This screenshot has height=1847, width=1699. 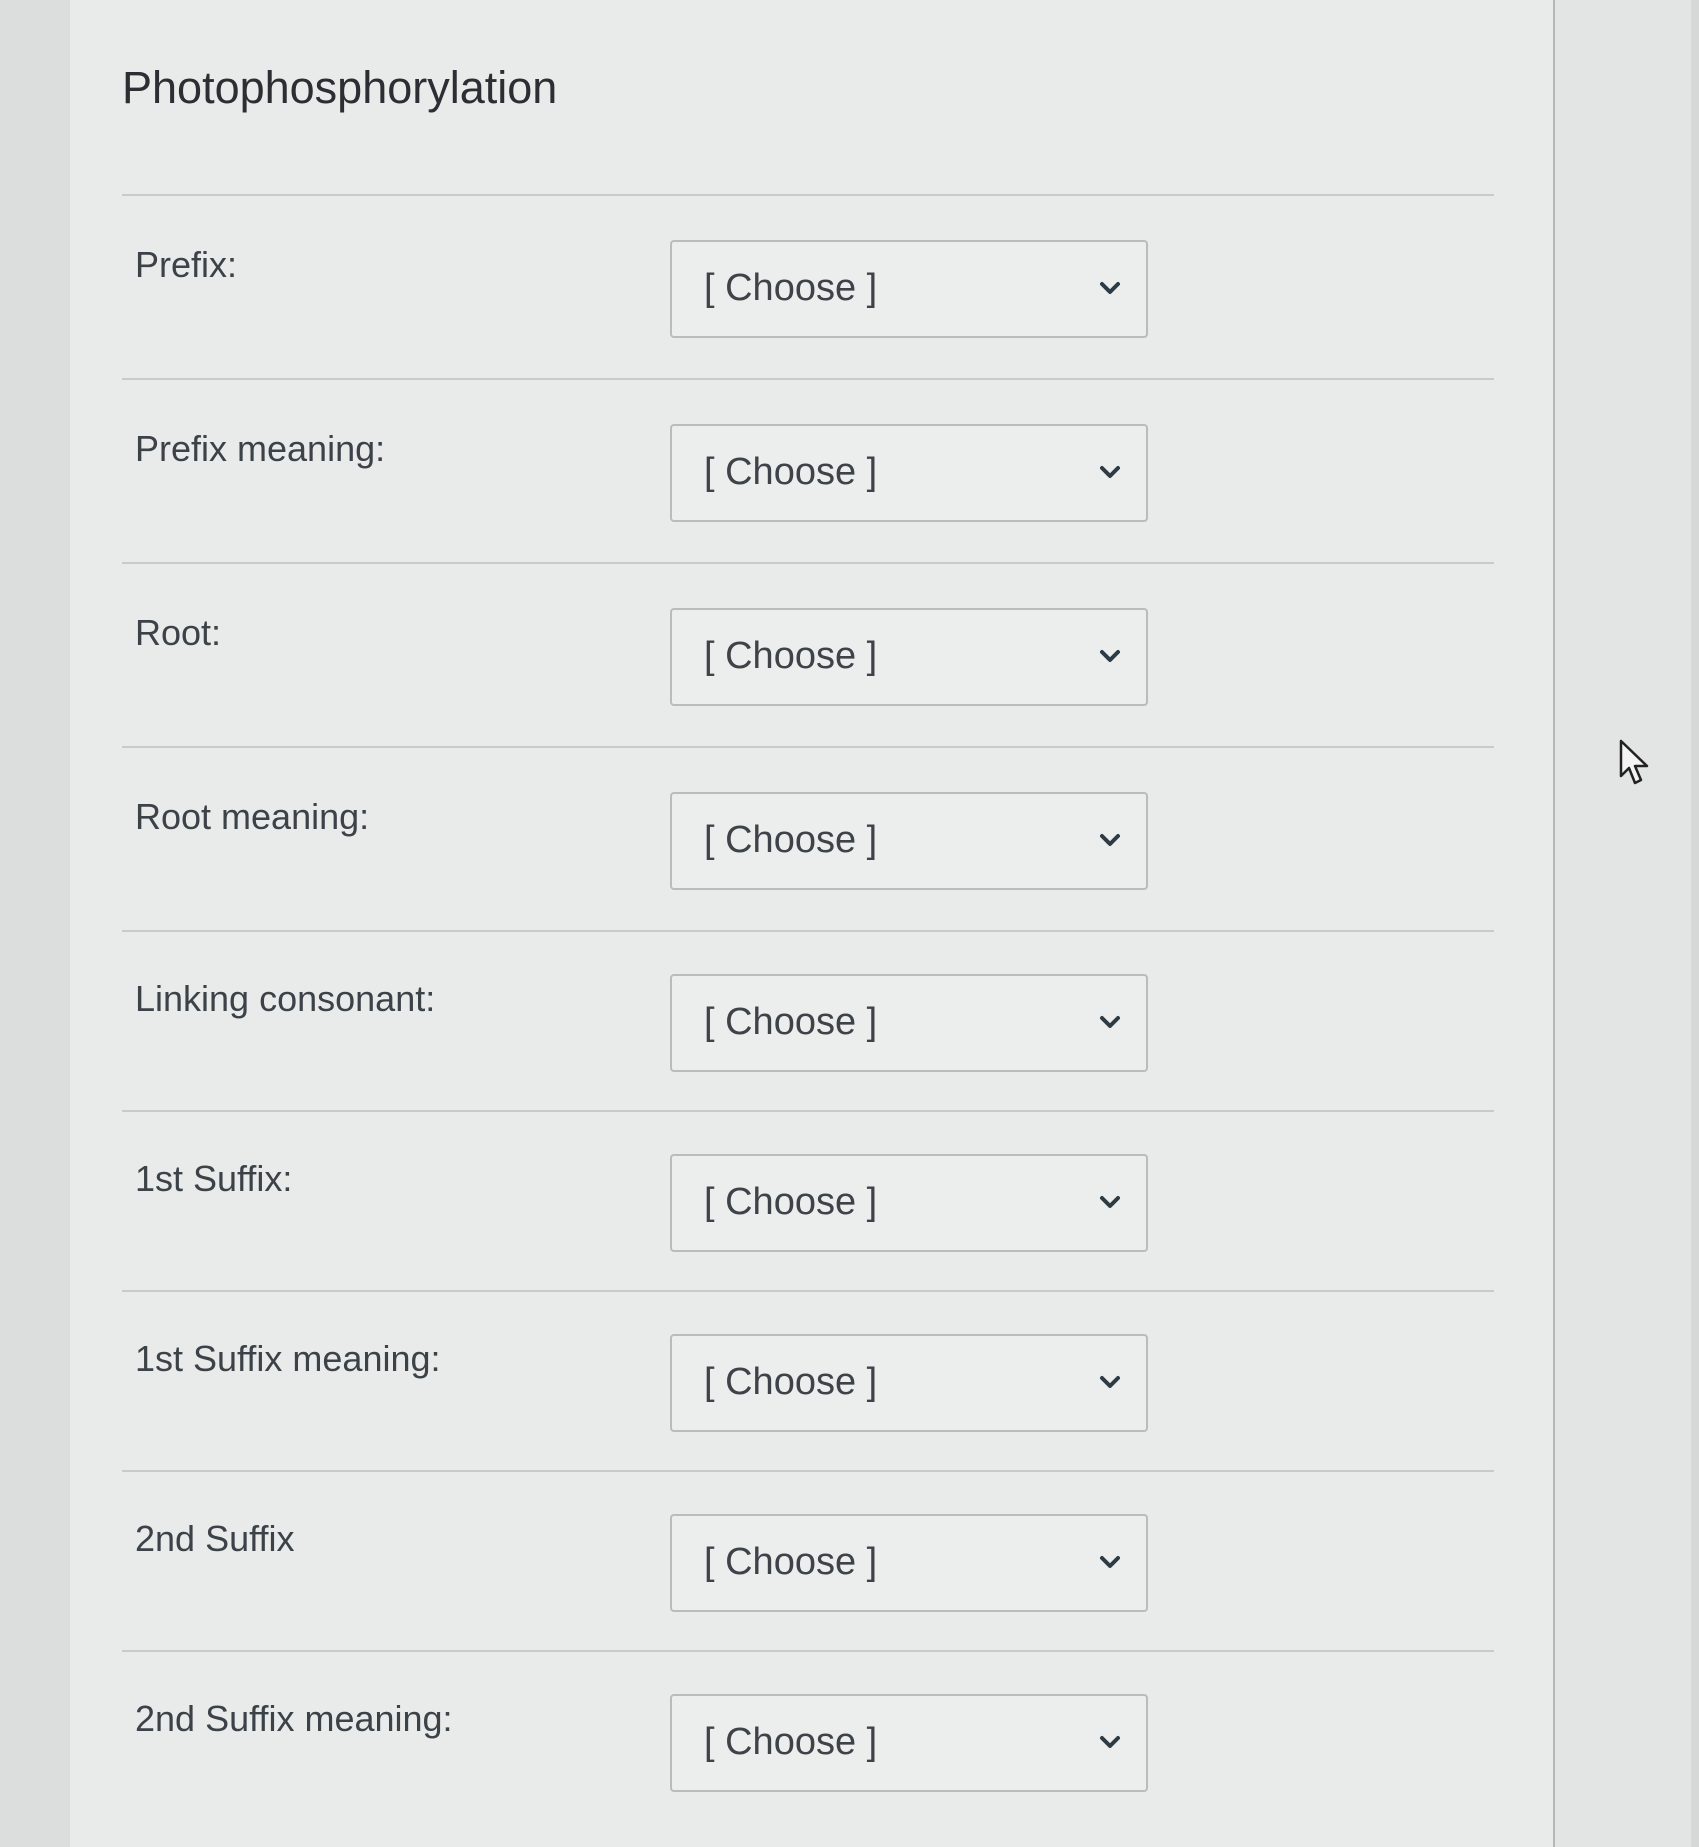 What do you see at coordinates (909, 657) in the screenshot?
I see `root-select: [ Choose ]` at bounding box center [909, 657].